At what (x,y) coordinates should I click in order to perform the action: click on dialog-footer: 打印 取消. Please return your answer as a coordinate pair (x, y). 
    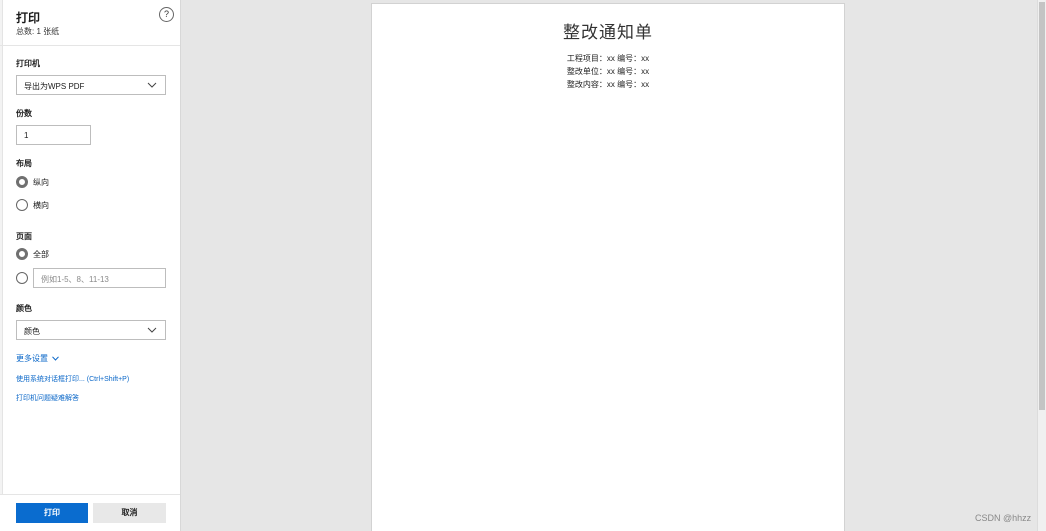
    Looking at the image, I should click on (90, 512).